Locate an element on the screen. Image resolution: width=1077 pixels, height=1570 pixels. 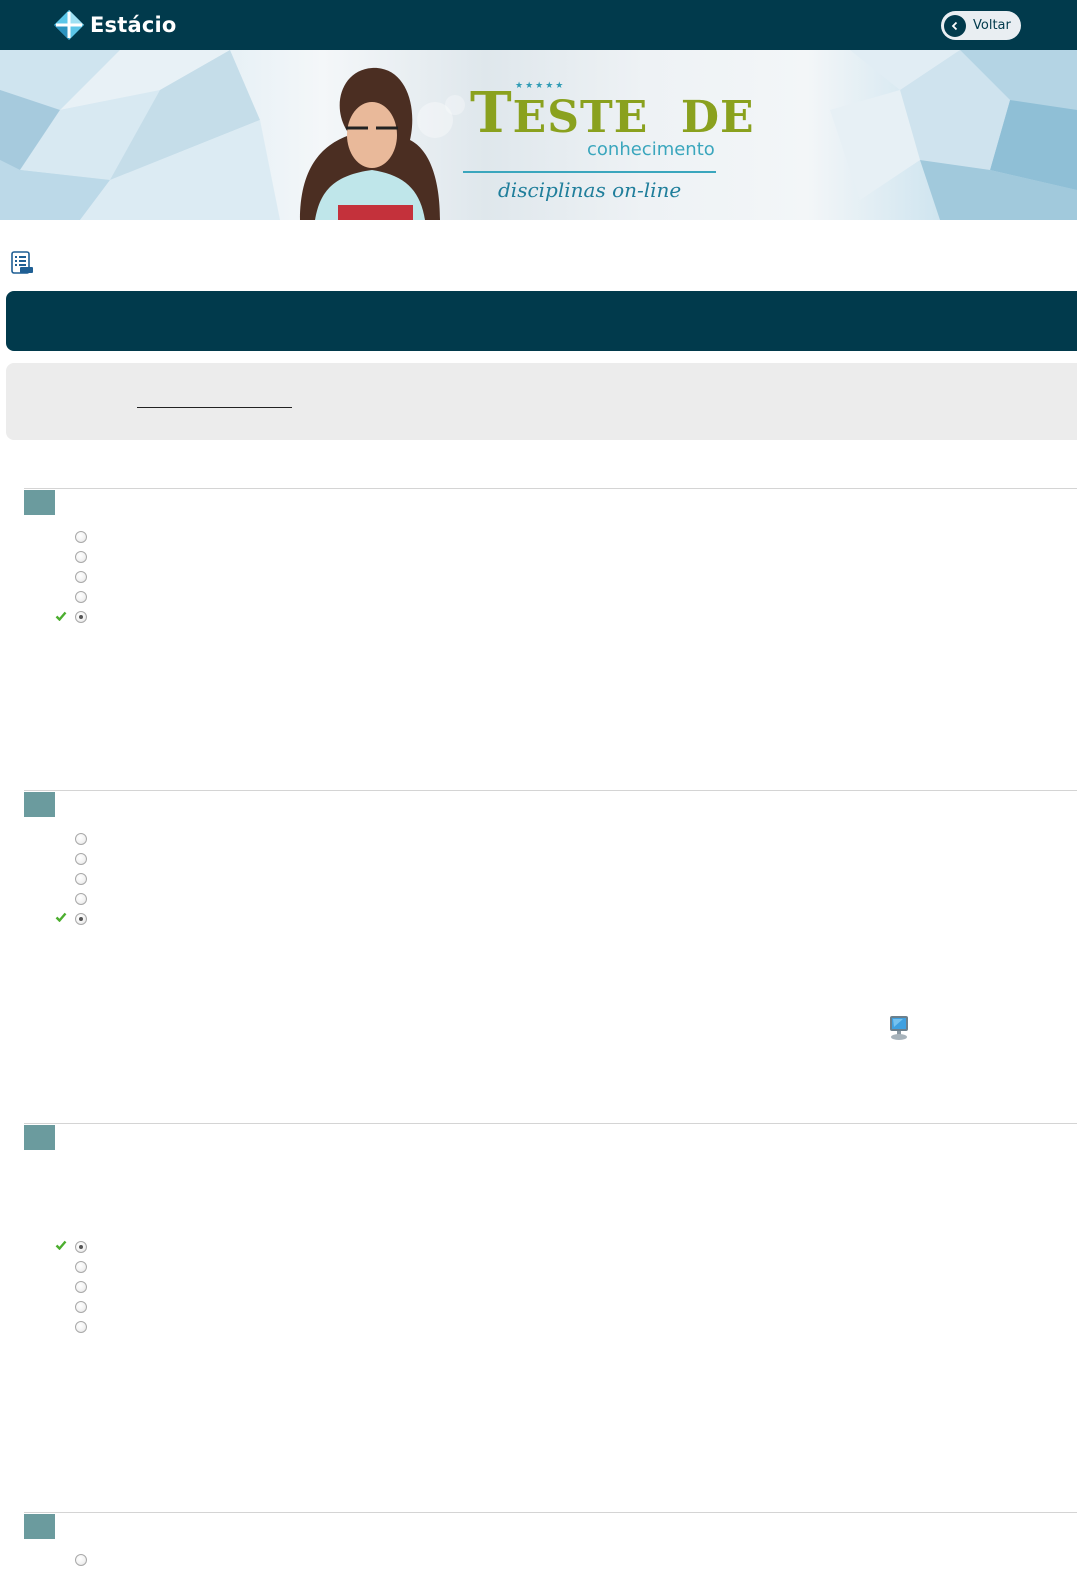
banner-divider is located at coordinates (589, 172).